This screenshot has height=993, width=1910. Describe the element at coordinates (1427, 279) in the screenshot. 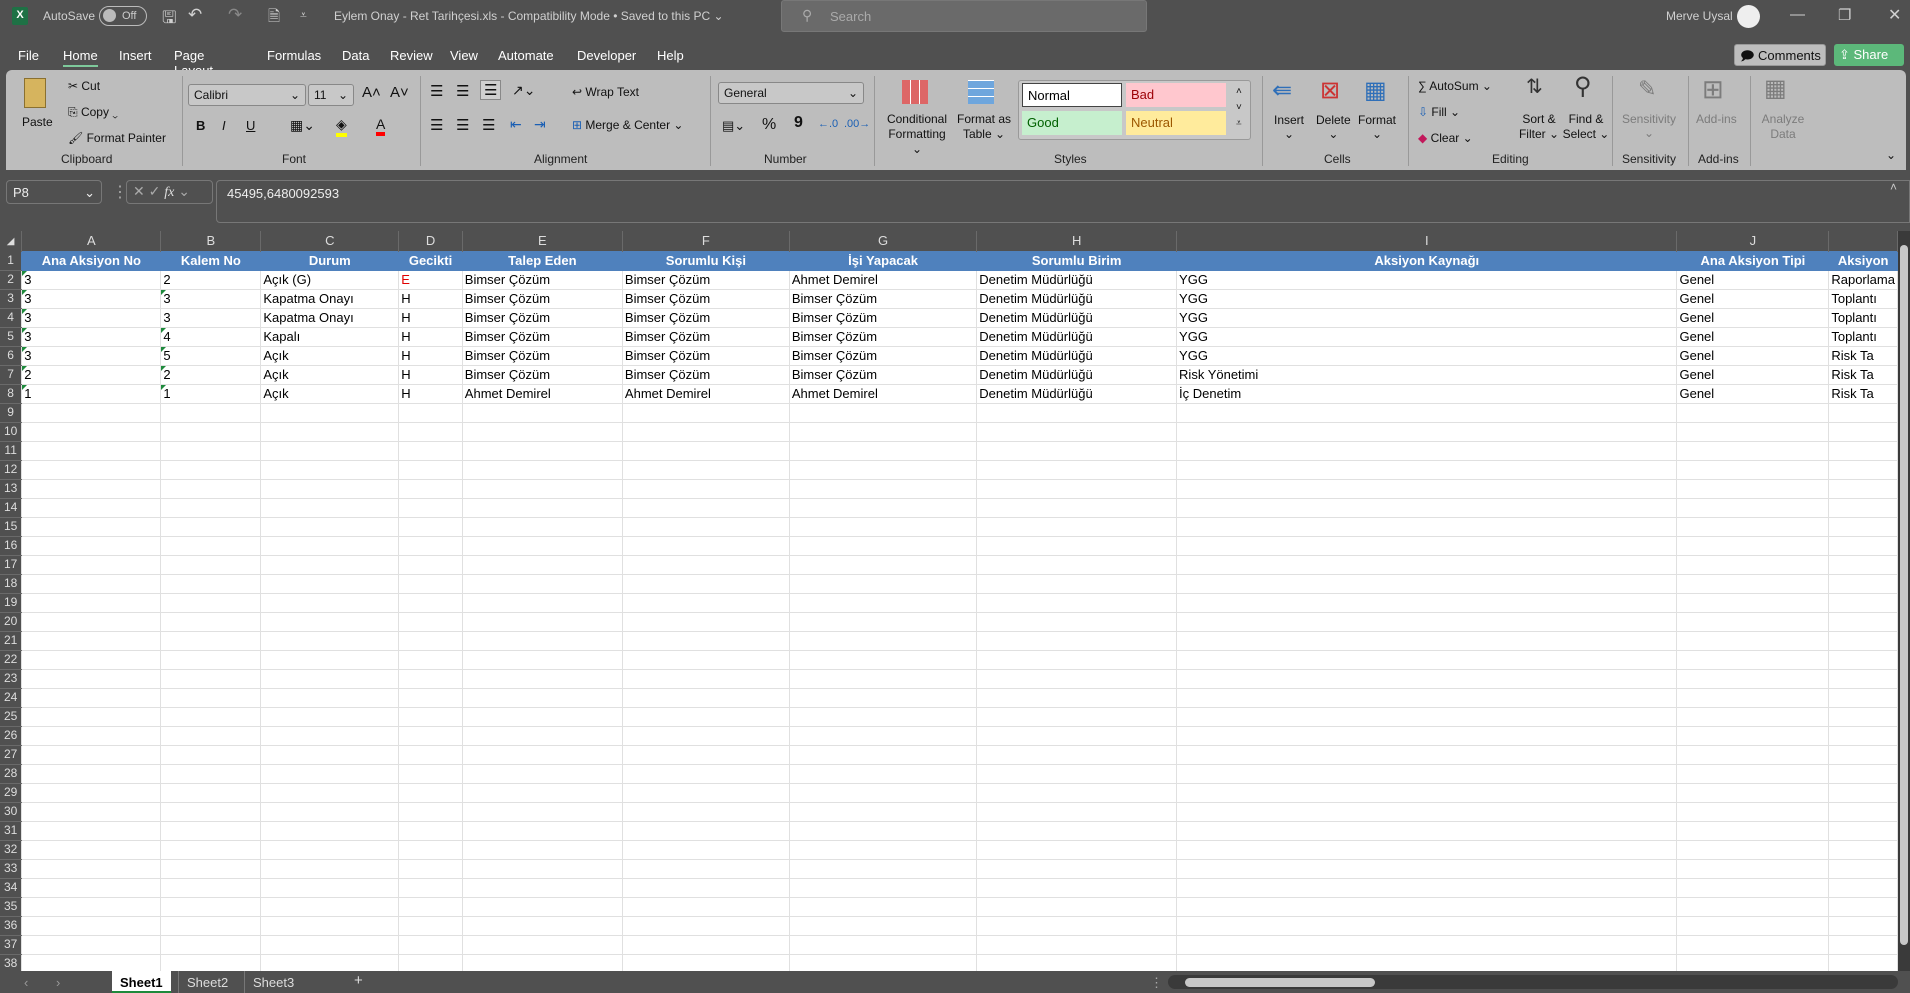

I see `cell: YGG` at that location.